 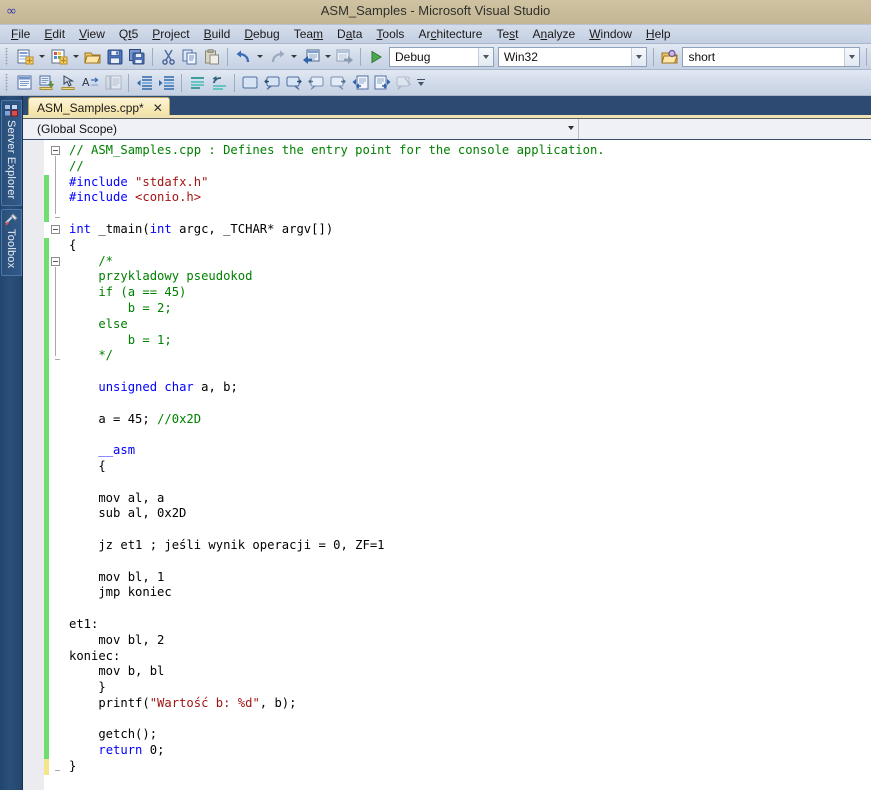 What do you see at coordinates (15, 33) in the screenshot?
I see `menu-accelerator: F` at bounding box center [15, 33].